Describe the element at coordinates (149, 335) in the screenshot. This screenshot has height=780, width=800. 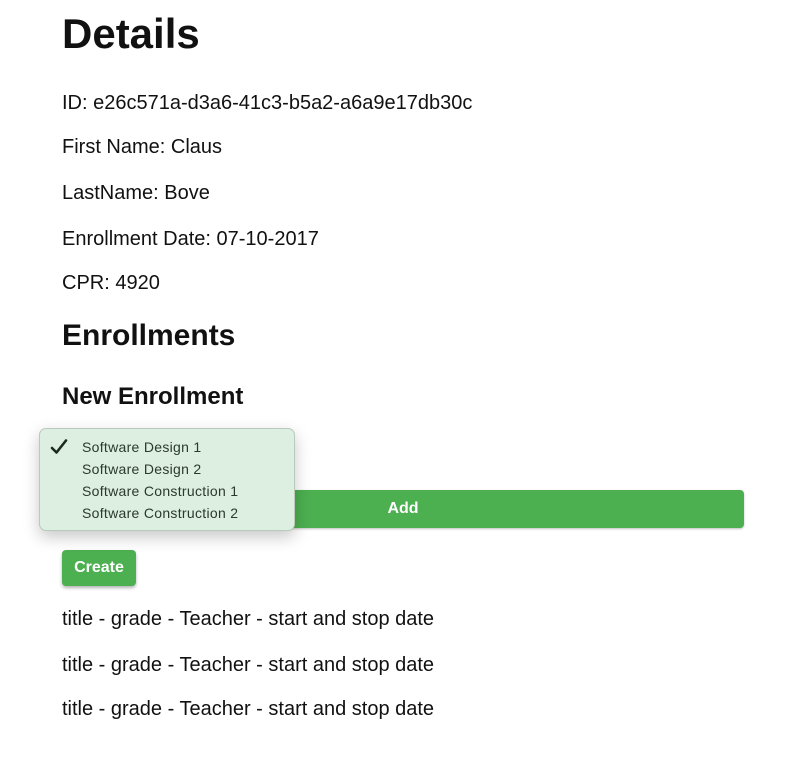
I see `enrollments-heading: Enrollments` at that location.